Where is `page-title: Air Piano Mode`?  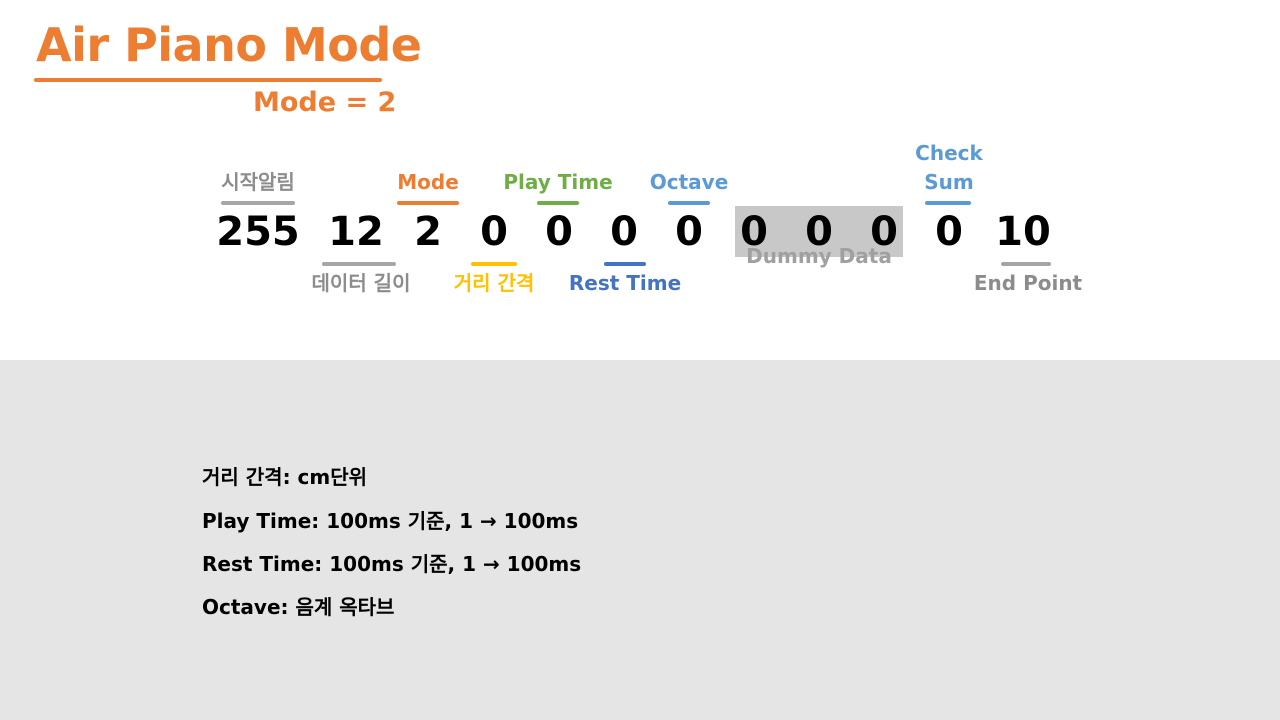 page-title: Air Piano Mode is located at coordinates (229, 45).